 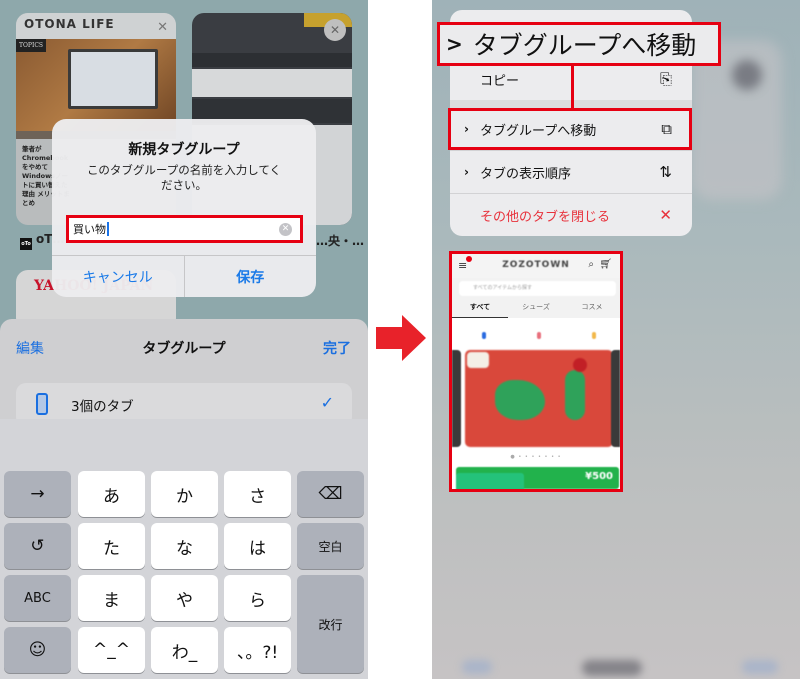 I want to click on background-blur, so click(x=747, y=75).